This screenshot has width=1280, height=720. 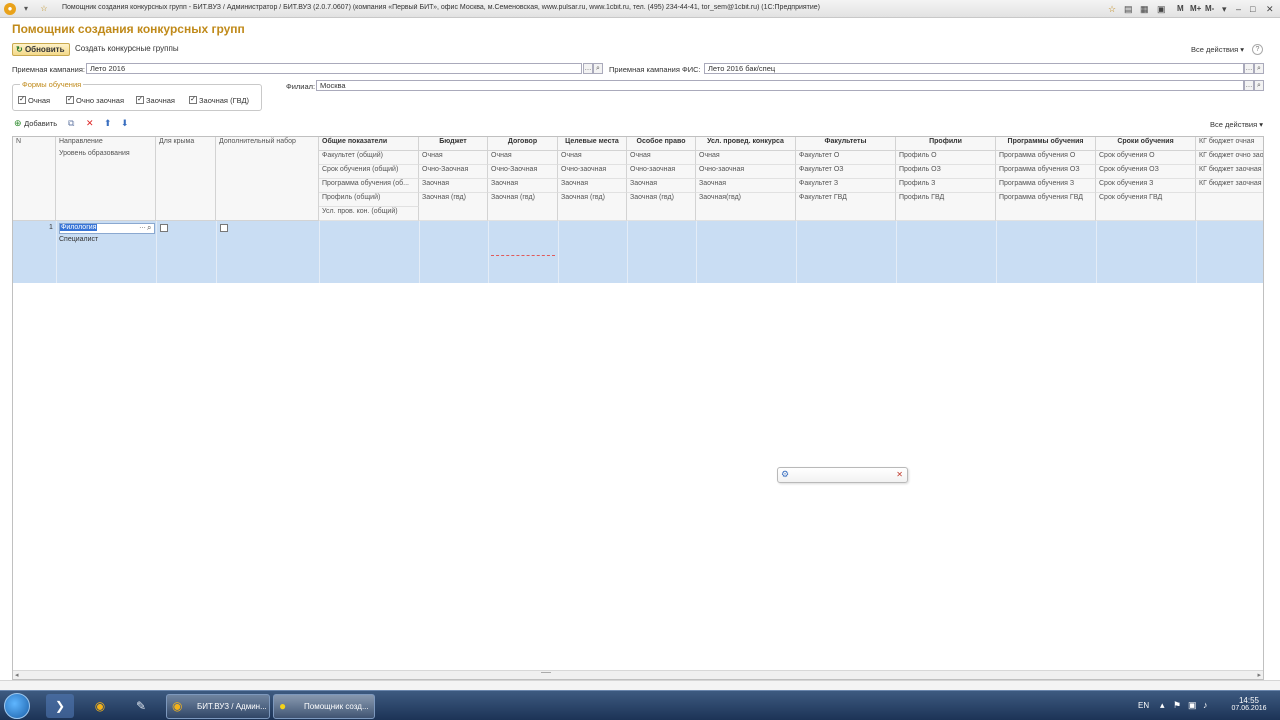 I want to click on all-actions-label: Все действия, so click(x=1215, y=49).